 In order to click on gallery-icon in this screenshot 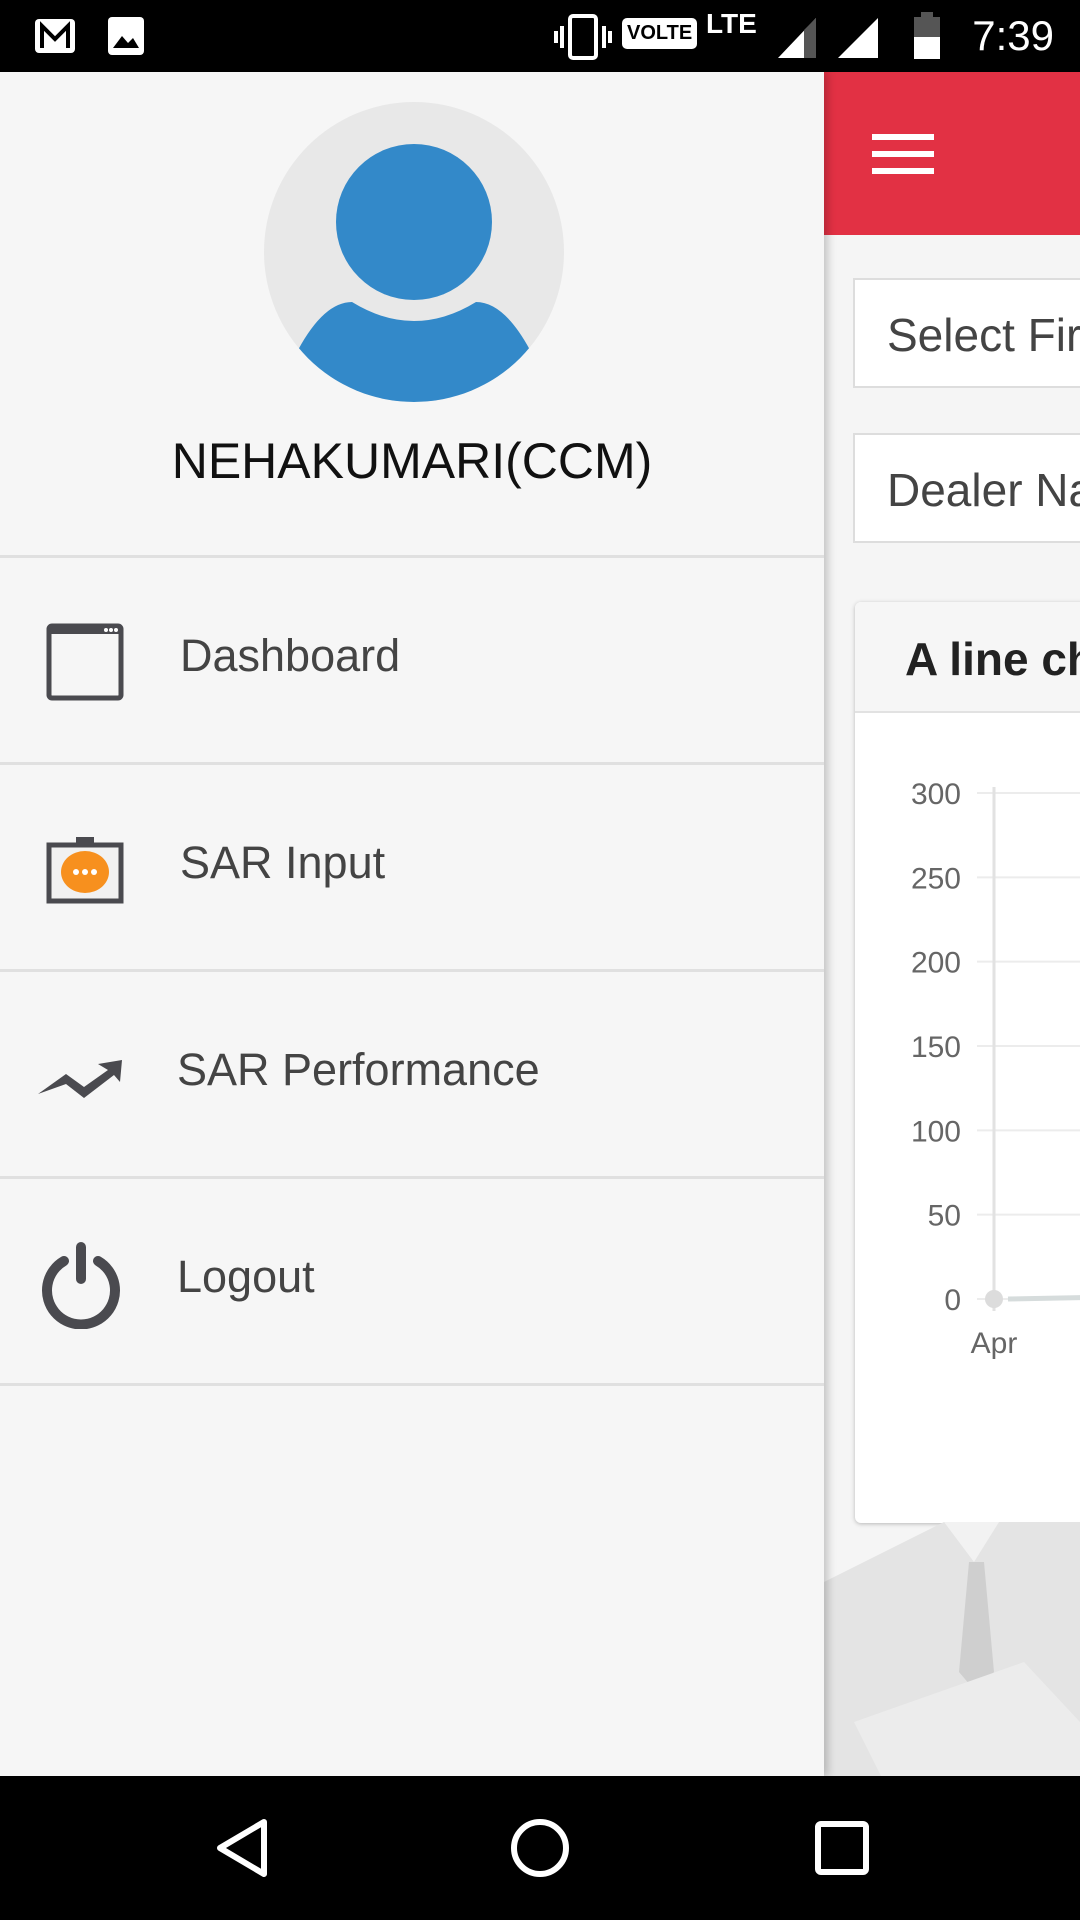, I will do `click(126, 36)`.